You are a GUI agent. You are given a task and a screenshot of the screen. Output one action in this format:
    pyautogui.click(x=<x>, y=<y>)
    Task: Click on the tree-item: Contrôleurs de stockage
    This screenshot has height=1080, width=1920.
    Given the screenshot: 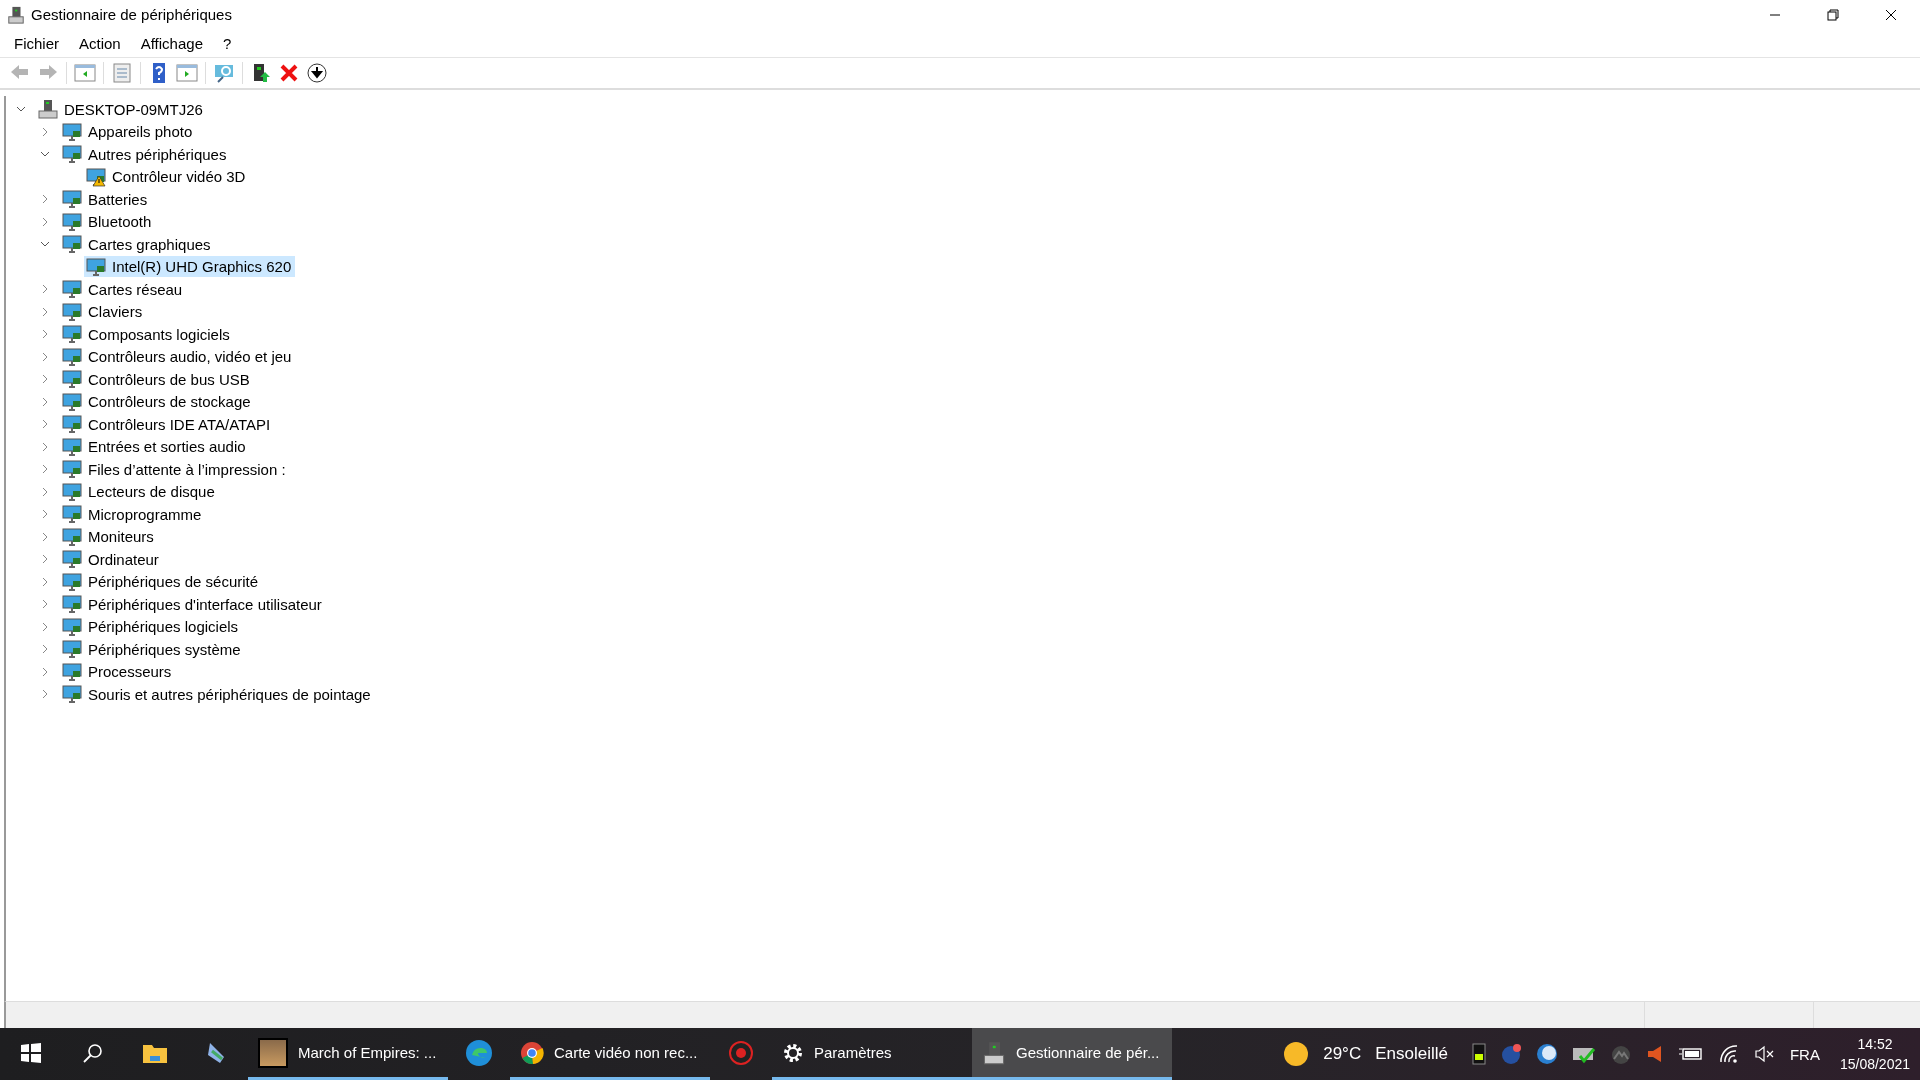 What is the action you would take?
    pyautogui.click(x=157, y=402)
    